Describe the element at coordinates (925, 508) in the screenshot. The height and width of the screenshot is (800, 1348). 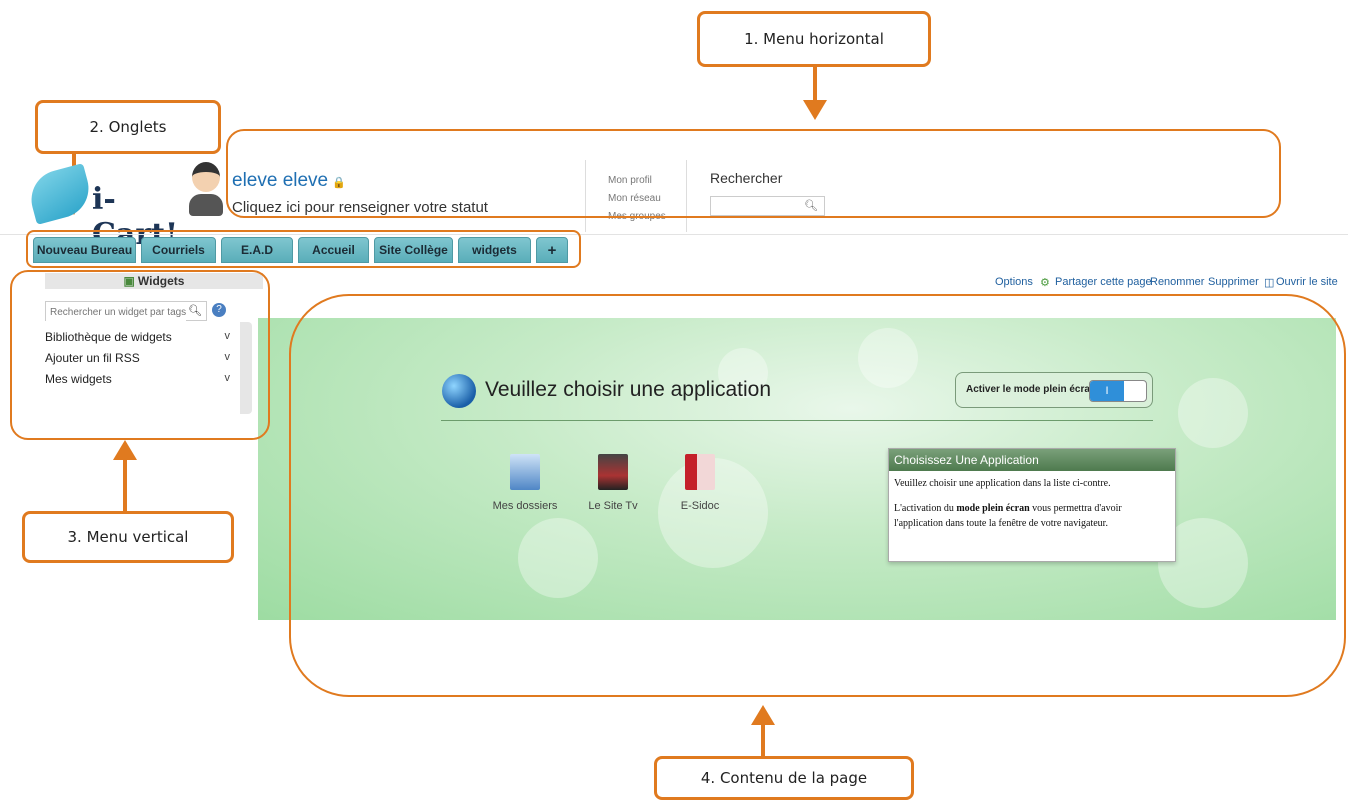
I see `help-text-2-pre: L'activation du` at that location.